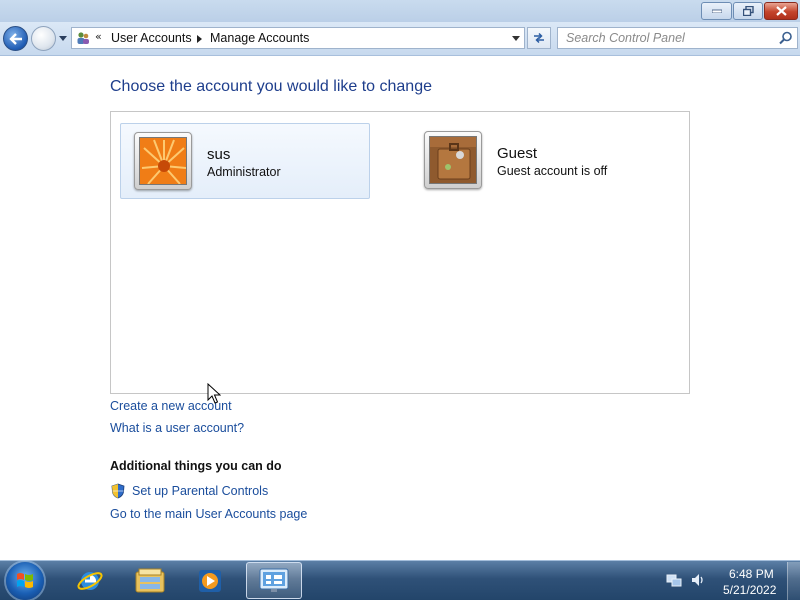 This screenshot has height=600, width=800. I want to click on restore-icon, so click(748, 11).